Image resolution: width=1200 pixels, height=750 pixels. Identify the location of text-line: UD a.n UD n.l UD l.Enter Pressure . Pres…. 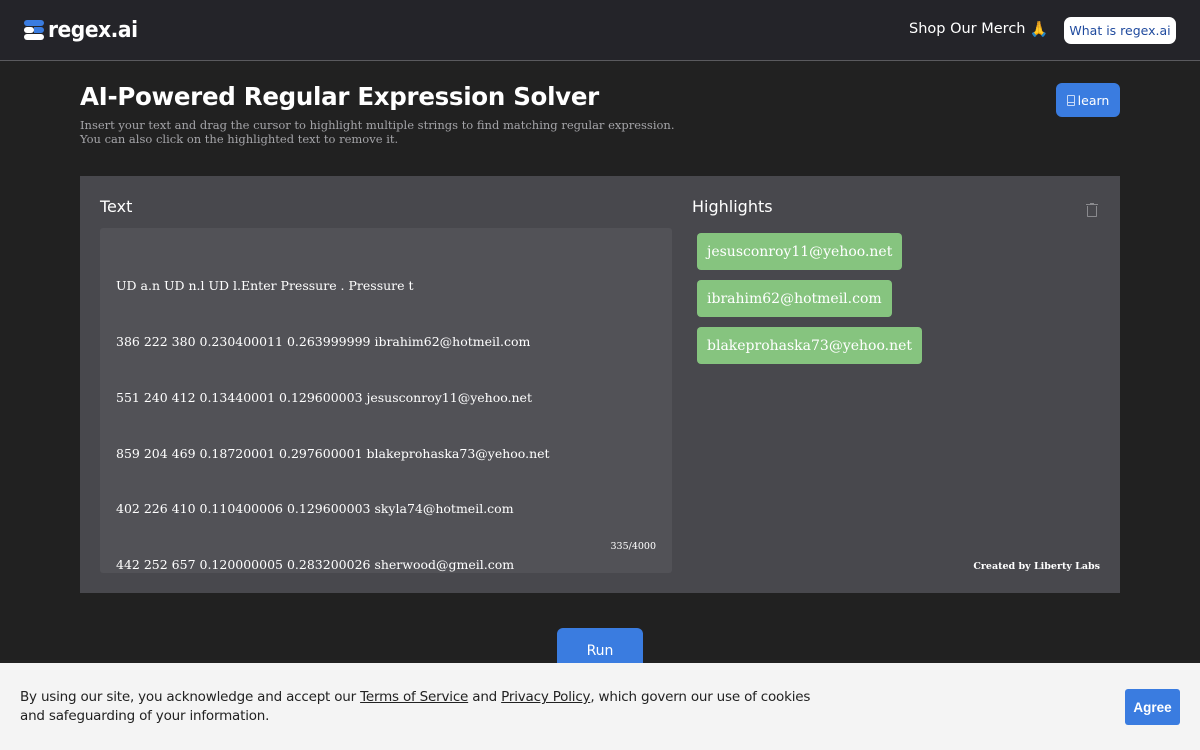
(386, 286).